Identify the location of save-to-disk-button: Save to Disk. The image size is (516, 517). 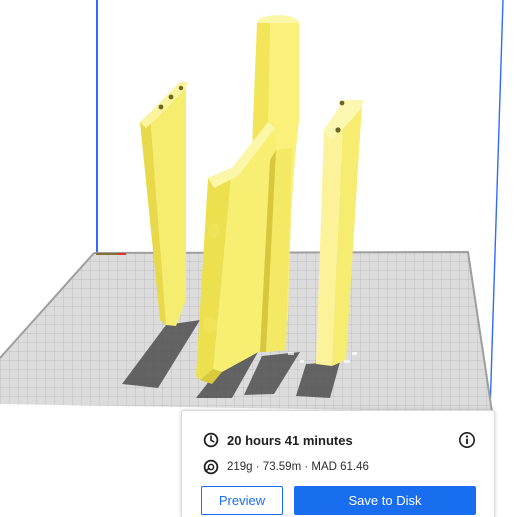
(385, 500).